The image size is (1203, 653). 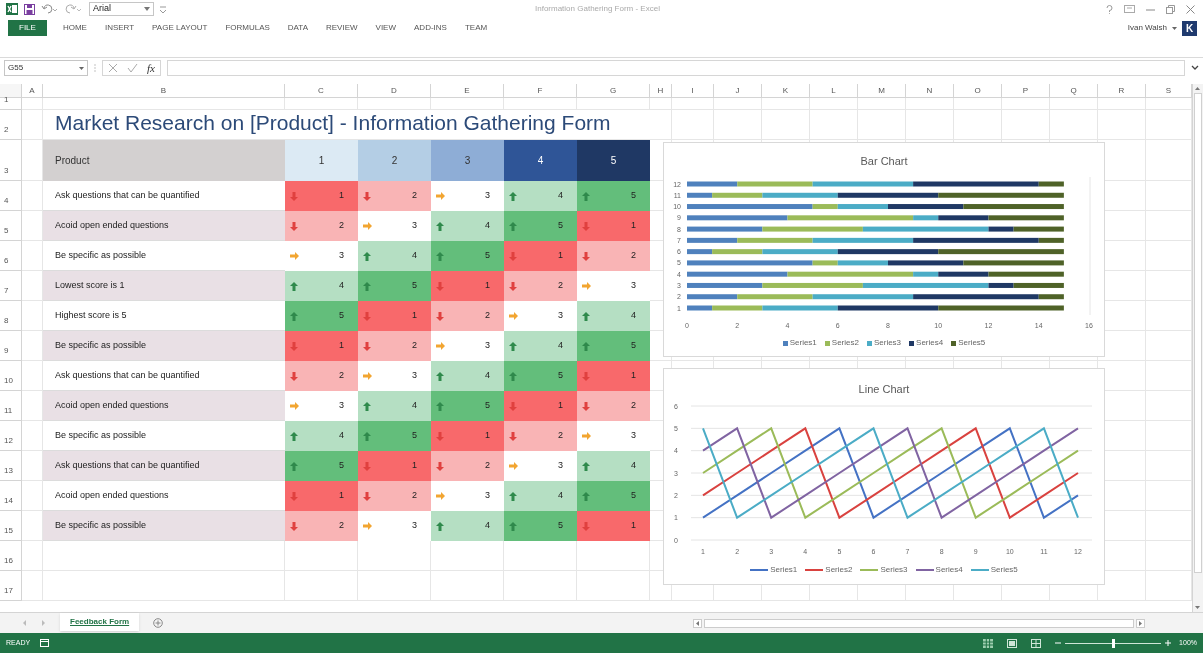 What do you see at coordinates (32, 91) in the screenshot?
I see `column-header: A` at bounding box center [32, 91].